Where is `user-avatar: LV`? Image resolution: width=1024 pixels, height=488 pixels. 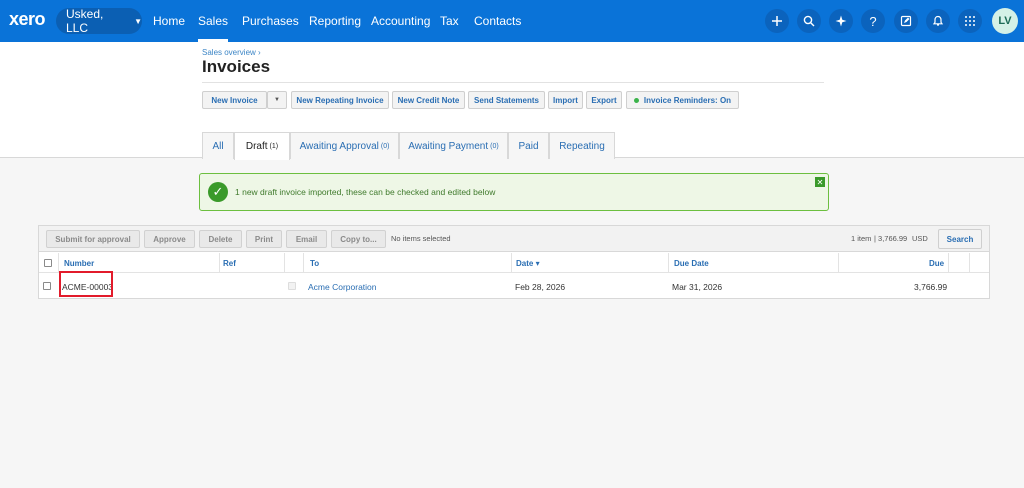 user-avatar: LV is located at coordinates (1005, 21).